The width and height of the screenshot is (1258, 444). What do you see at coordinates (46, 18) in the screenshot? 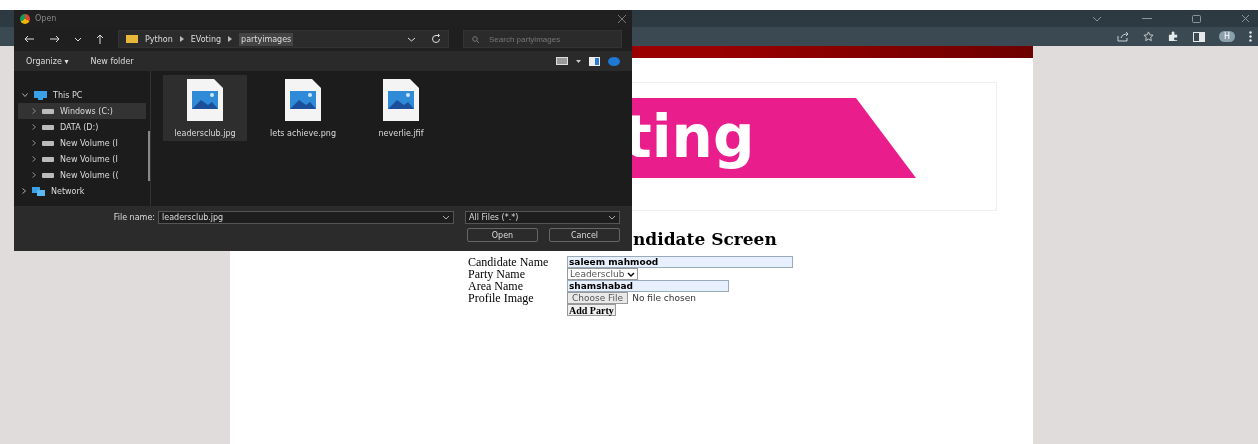
I see `dialog-title: Open` at bounding box center [46, 18].